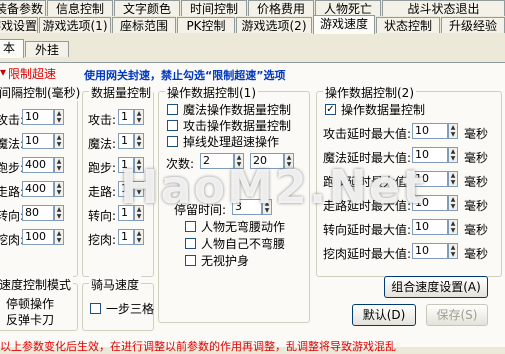 Image resolution: width=505 pixels, height=354 pixels. Describe the element at coordinates (59, 165) in the screenshot. I see `interval-spin-run: ▲ ▼` at that location.